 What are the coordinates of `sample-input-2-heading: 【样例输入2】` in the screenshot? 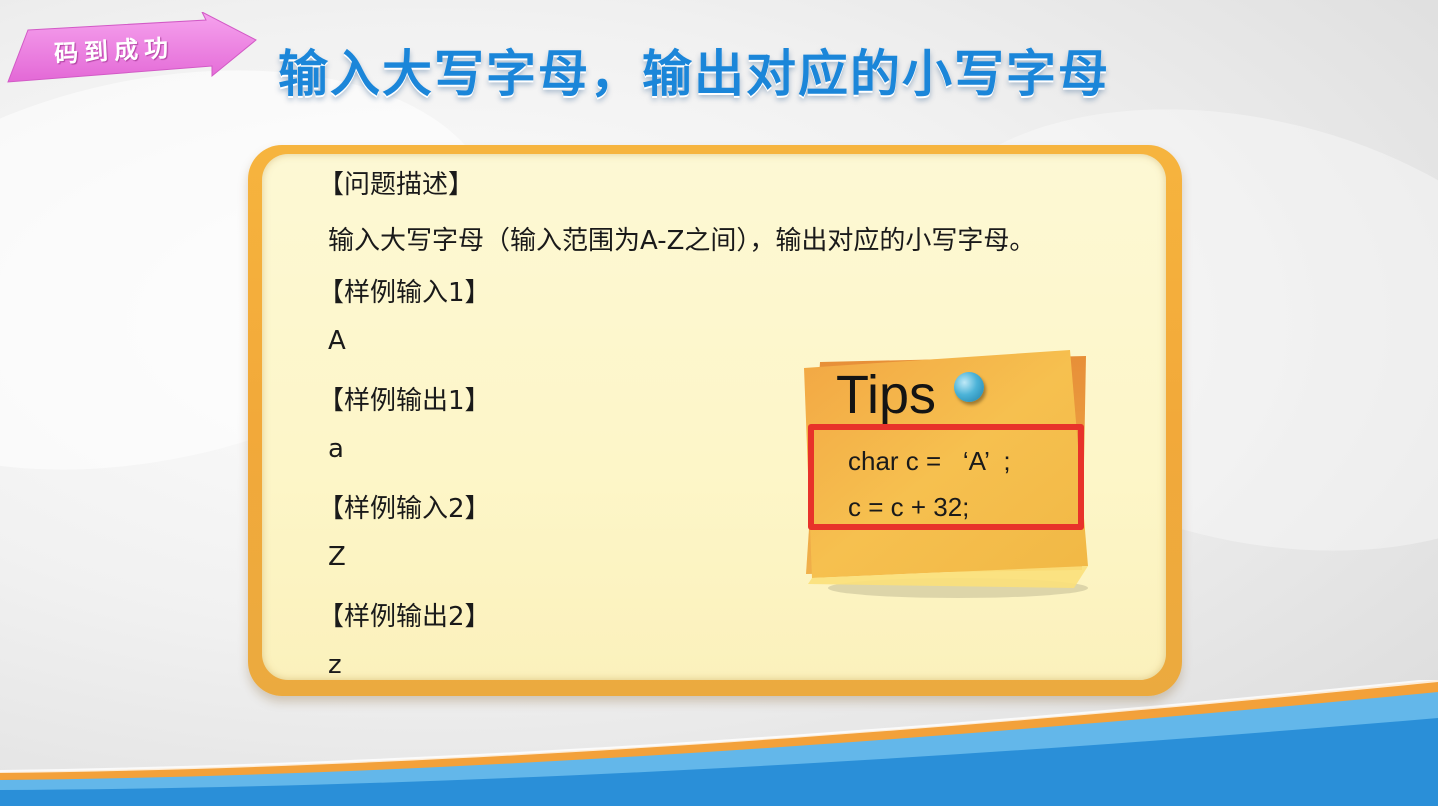 It's located at (404, 509).